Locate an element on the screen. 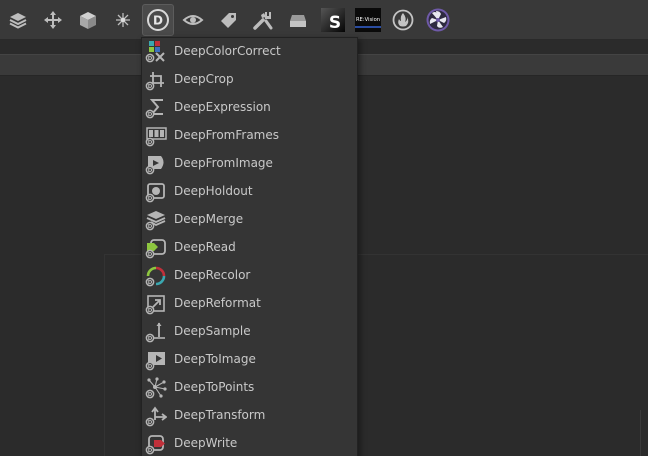  deep-holdout-icon: D is located at coordinates (156, 192).